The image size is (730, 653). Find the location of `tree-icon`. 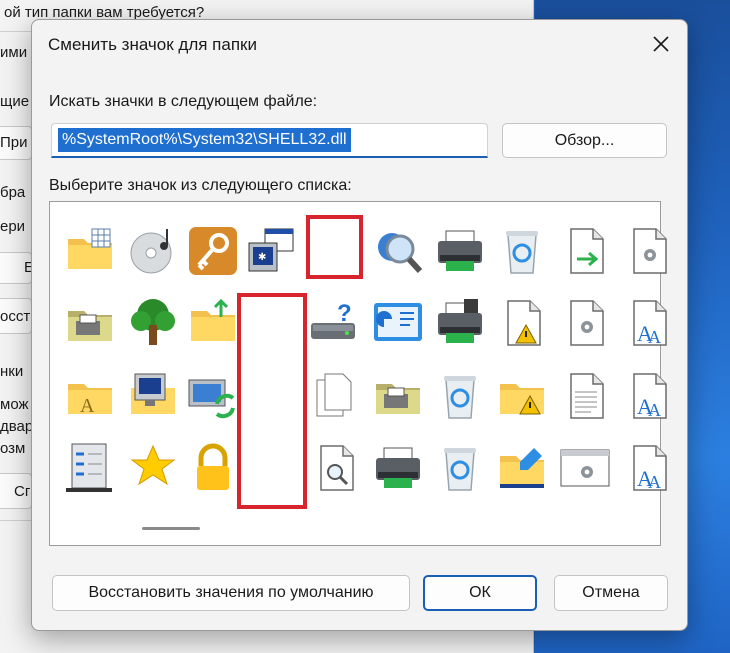

tree-icon is located at coordinates (153, 322).